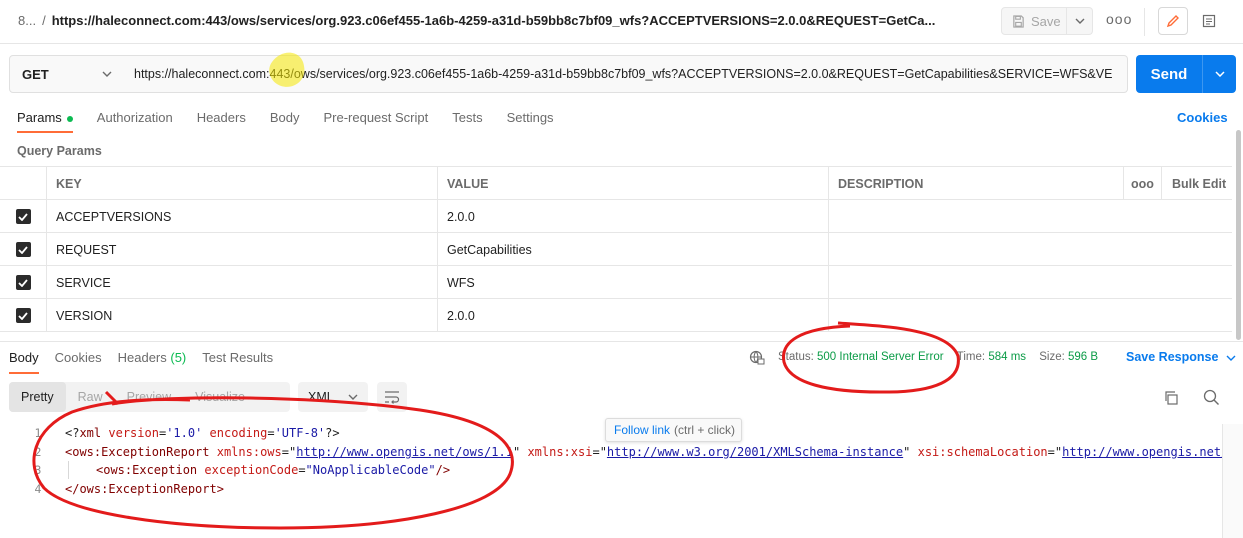 This screenshot has width=1243, height=538. Describe the element at coordinates (45, 121) in the screenshot. I see `tab-params: Params` at that location.